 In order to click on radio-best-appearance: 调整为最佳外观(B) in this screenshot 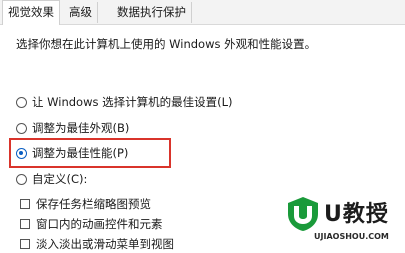, I will do `click(72, 128)`.